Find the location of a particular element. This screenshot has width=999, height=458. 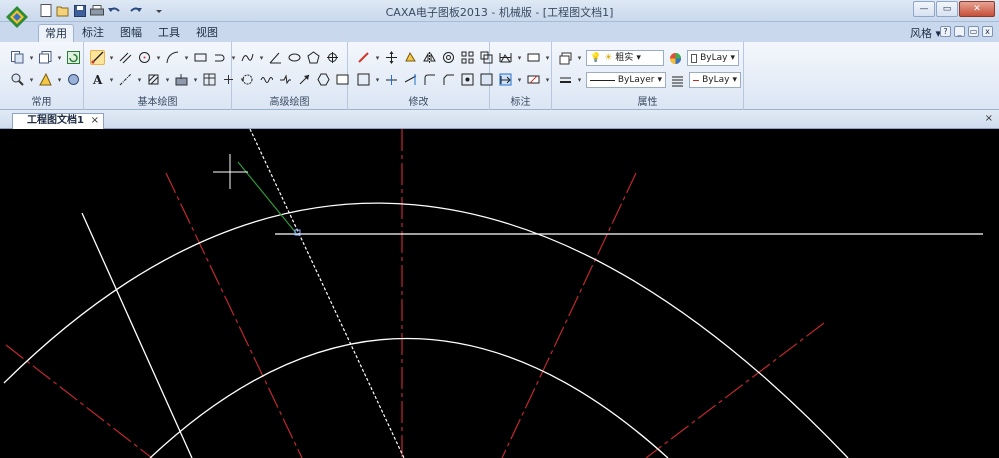

tab-tools: 工具 is located at coordinates (169, 33).